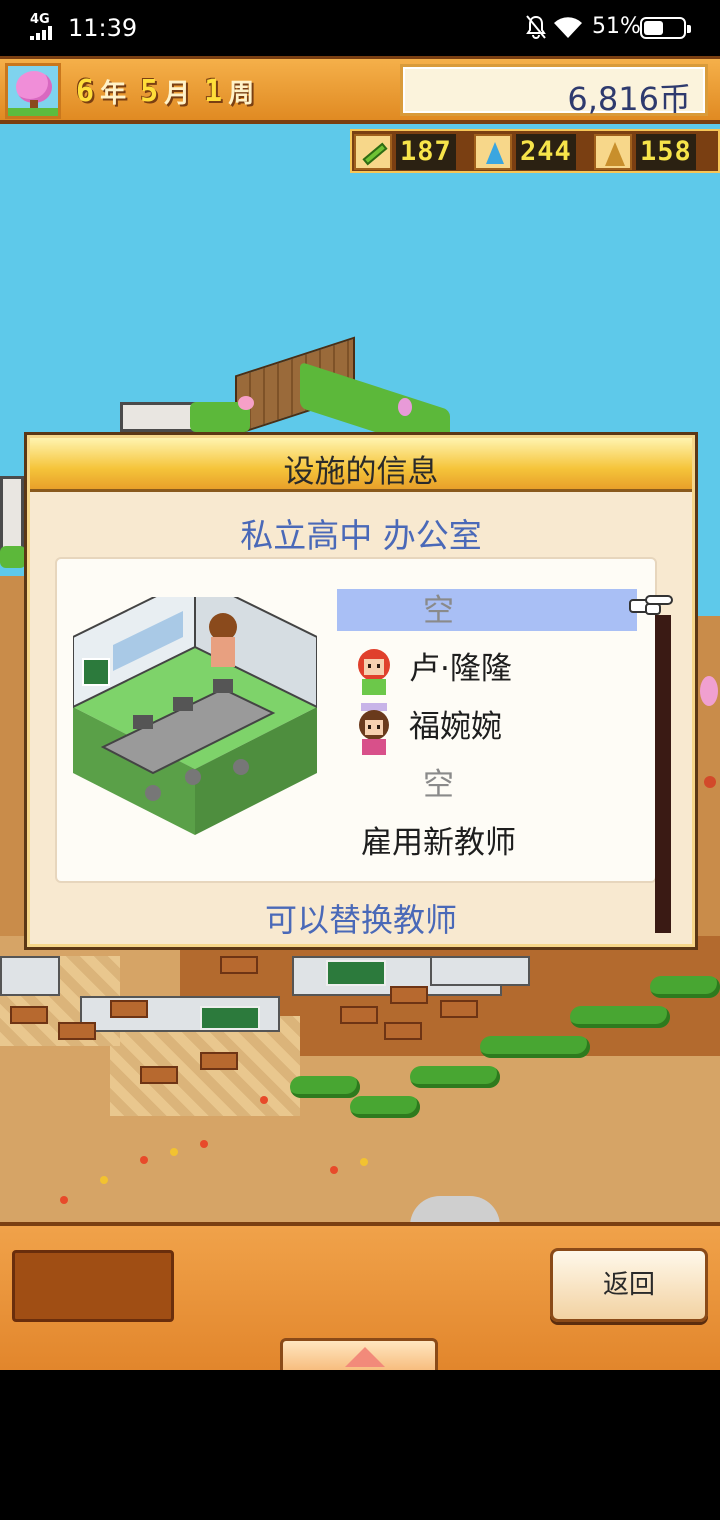 The width and height of the screenshot is (720, 1520). Describe the element at coordinates (113, 93) in the screenshot. I see `date-year-unit: 年` at that location.